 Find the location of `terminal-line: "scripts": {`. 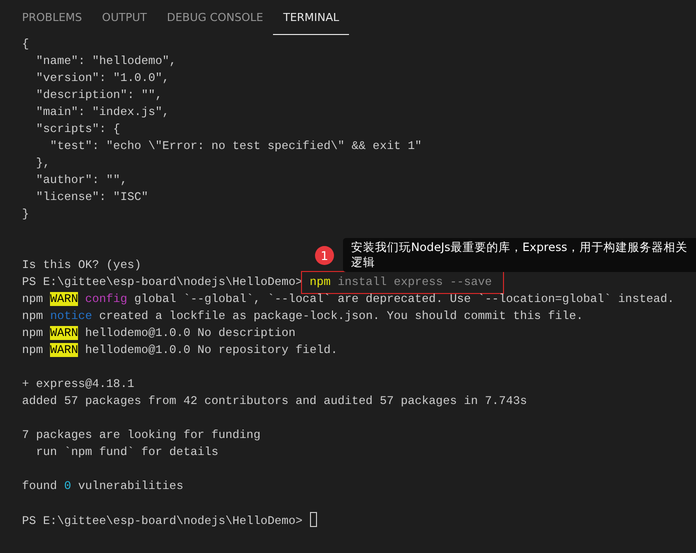

terminal-line: "scripts": { is located at coordinates (77, 129).